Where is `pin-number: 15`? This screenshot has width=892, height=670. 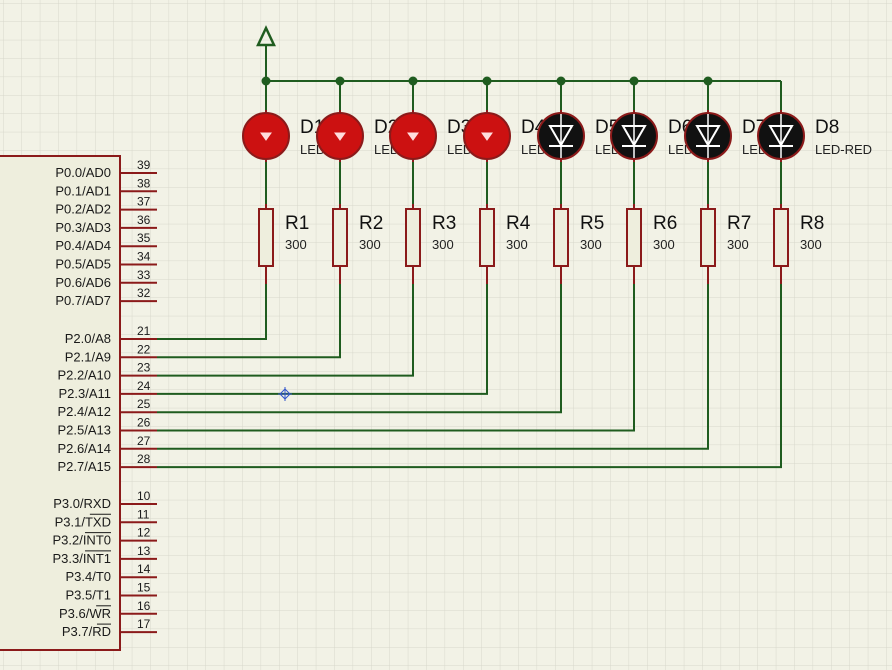 pin-number: 15 is located at coordinates (144, 588).